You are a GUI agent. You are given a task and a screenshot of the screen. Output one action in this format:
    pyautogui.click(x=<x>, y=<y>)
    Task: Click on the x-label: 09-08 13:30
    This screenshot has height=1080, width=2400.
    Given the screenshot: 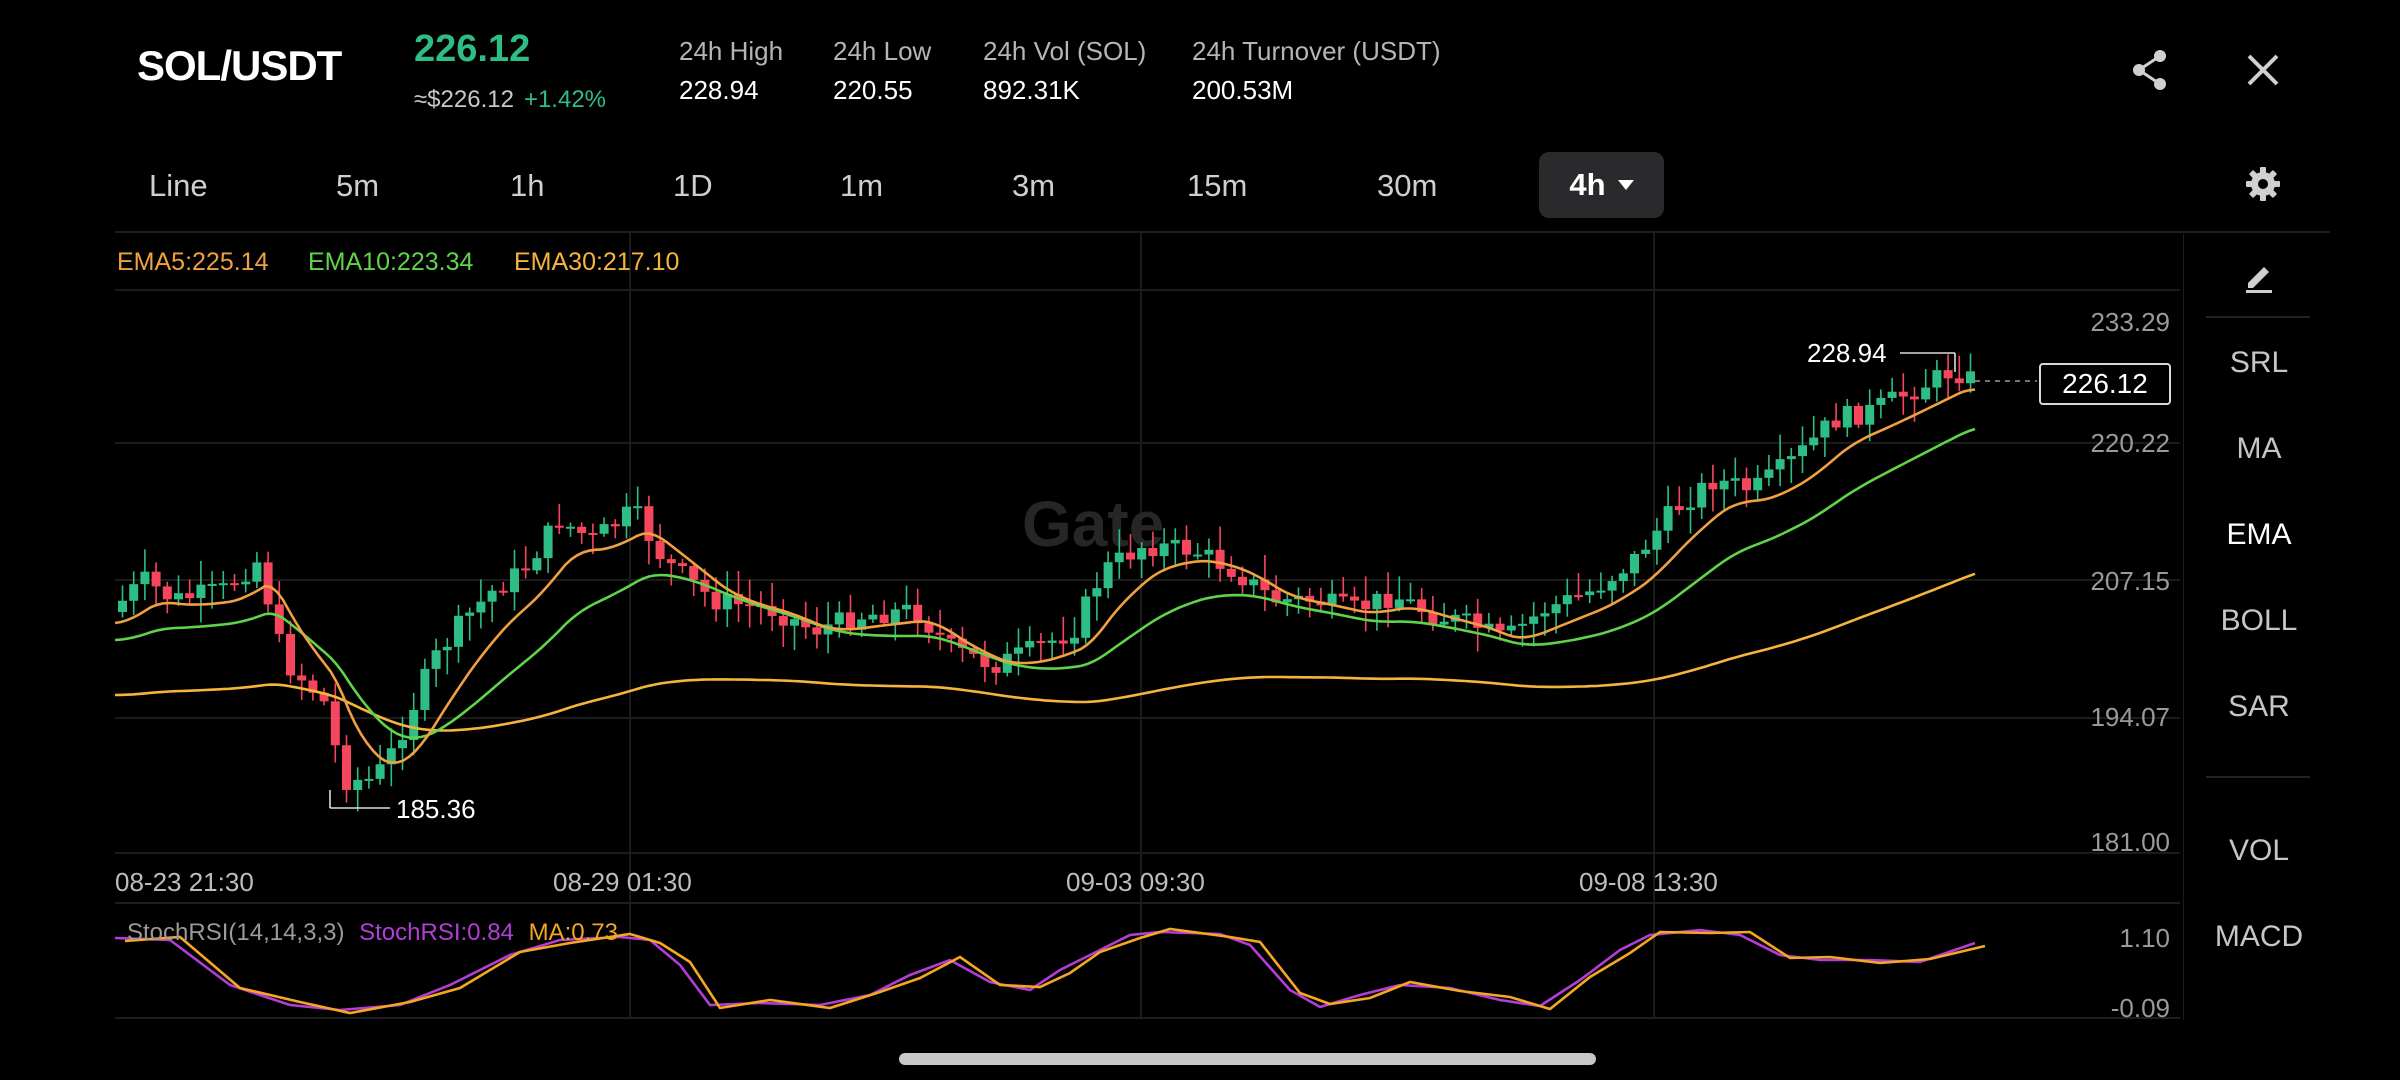 What is the action you would take?
    pyautogui.click(x=1648, y=882)
    